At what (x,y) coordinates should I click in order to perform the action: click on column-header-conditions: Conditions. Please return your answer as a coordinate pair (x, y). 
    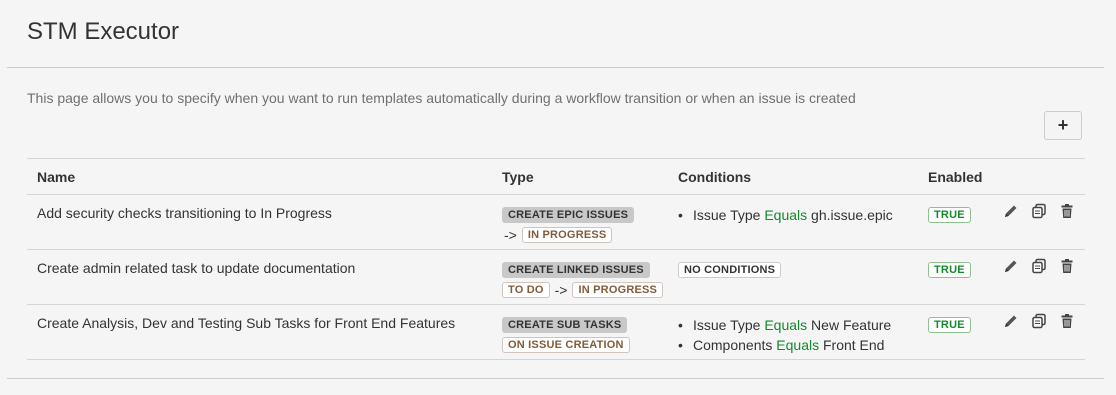
    Looking at the image, I should click on (714, 177).